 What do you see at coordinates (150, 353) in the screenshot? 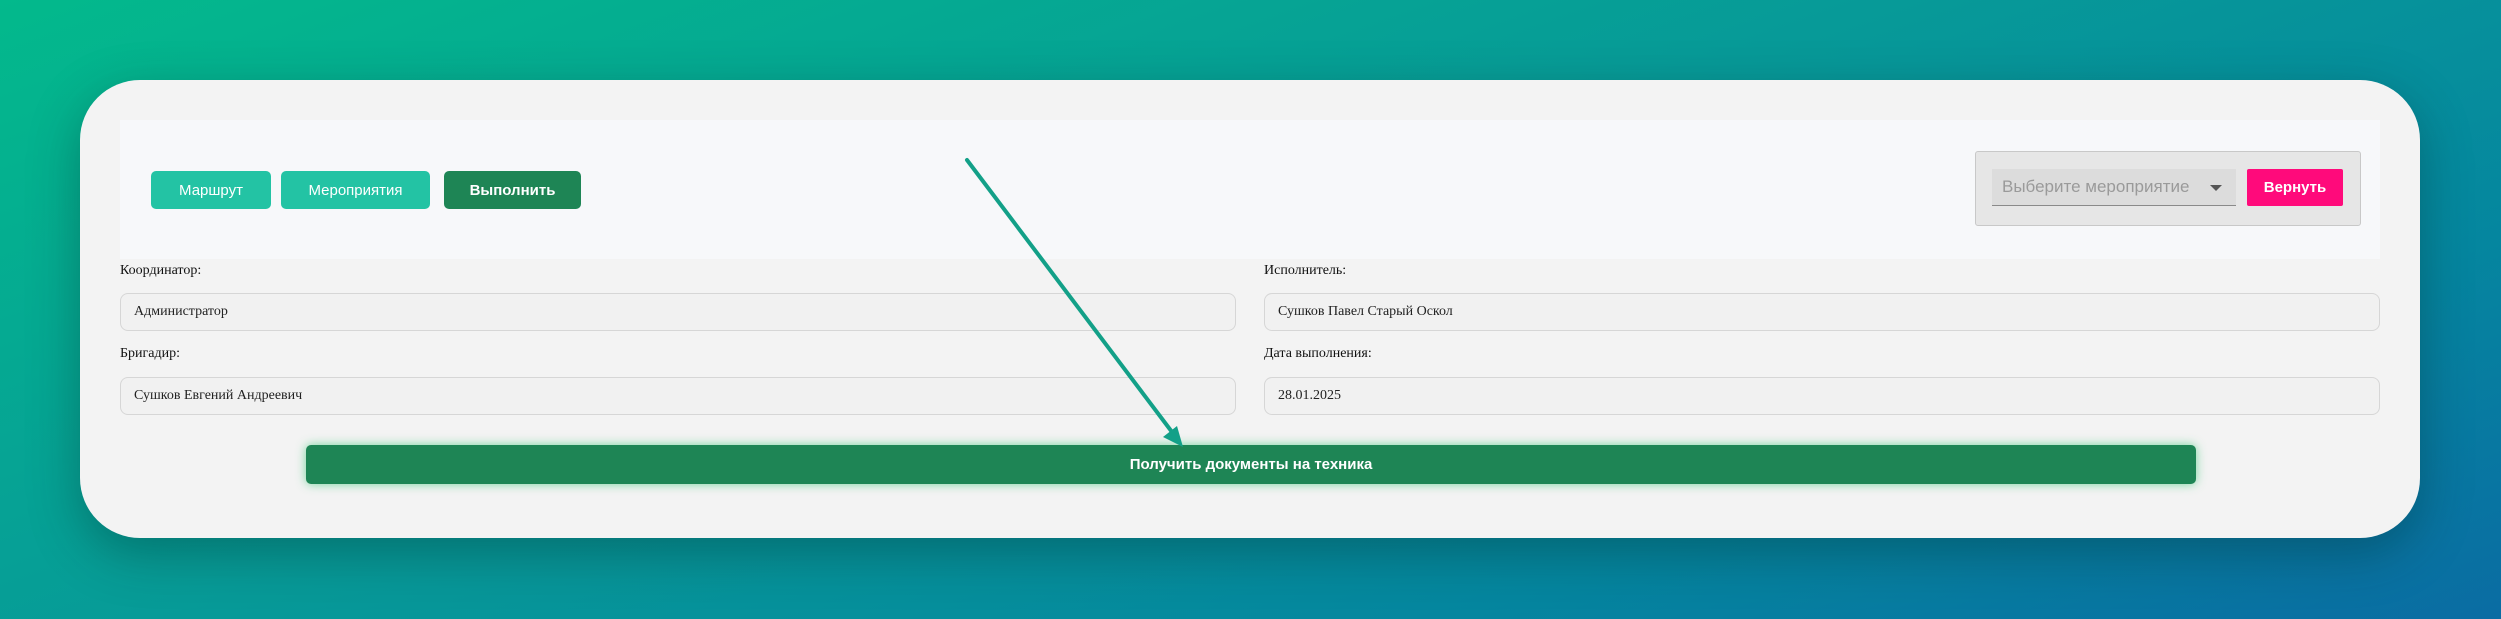
I see `foreman-label: Бригадир:` at bounding box center [150, 353].